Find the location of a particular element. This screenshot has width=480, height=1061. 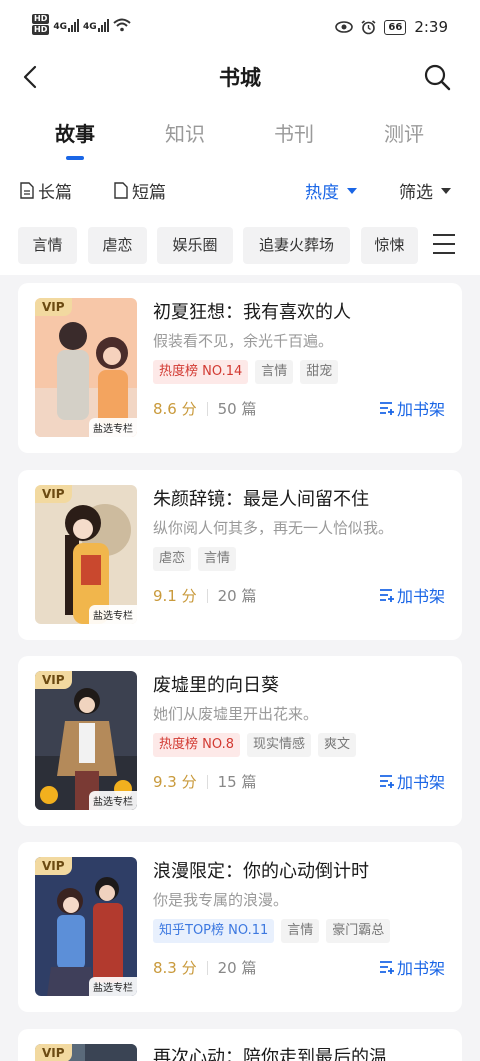

book-count: 50 篇 is located at coordinates (237, 409).